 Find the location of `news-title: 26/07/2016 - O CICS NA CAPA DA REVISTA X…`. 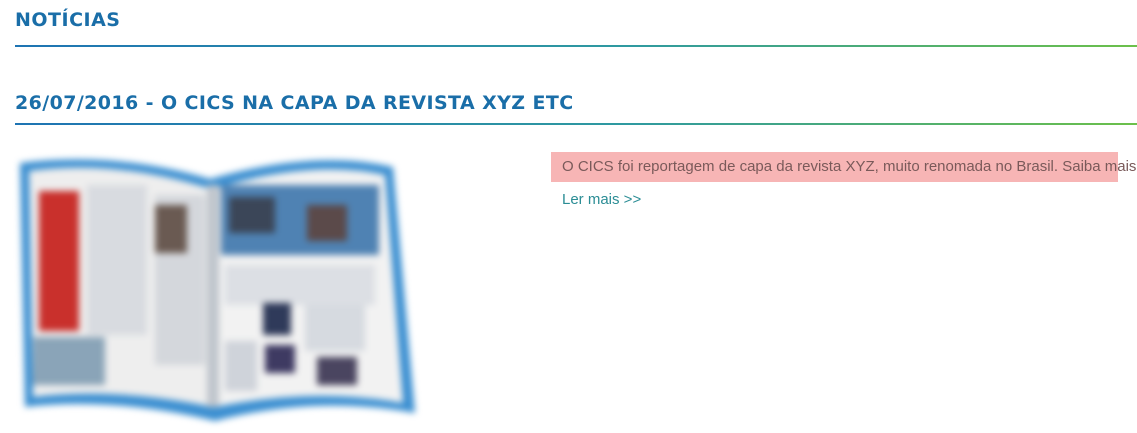

news-title: 26/07/2016 - O CICS NA CAPA DA REVISTA X… is located at coordinates (294, 103).